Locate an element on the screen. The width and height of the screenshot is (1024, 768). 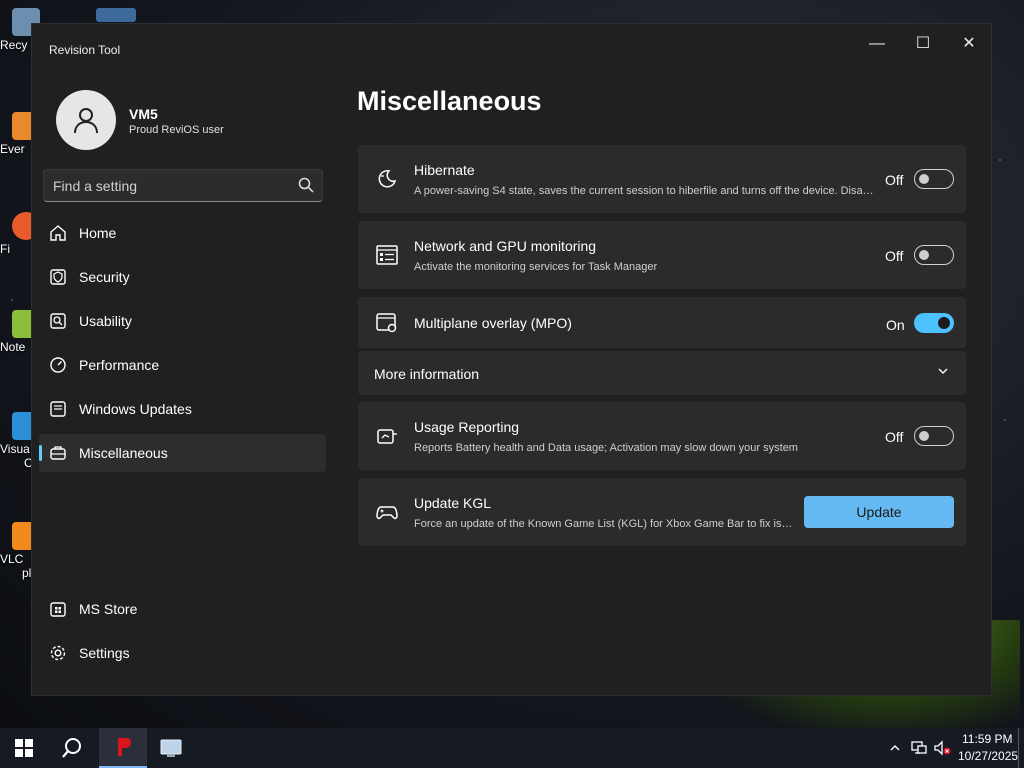
more-information-label: More information is located at coordinates (427, 374).